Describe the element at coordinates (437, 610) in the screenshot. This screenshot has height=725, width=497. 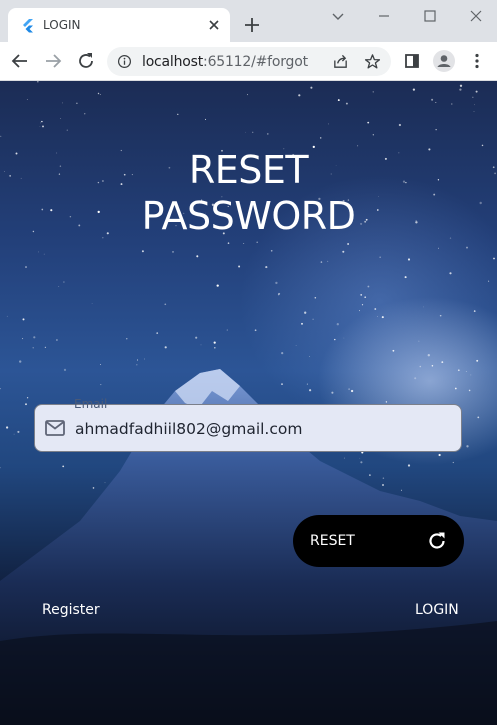
I see `login-link: LOGIN` at that location.